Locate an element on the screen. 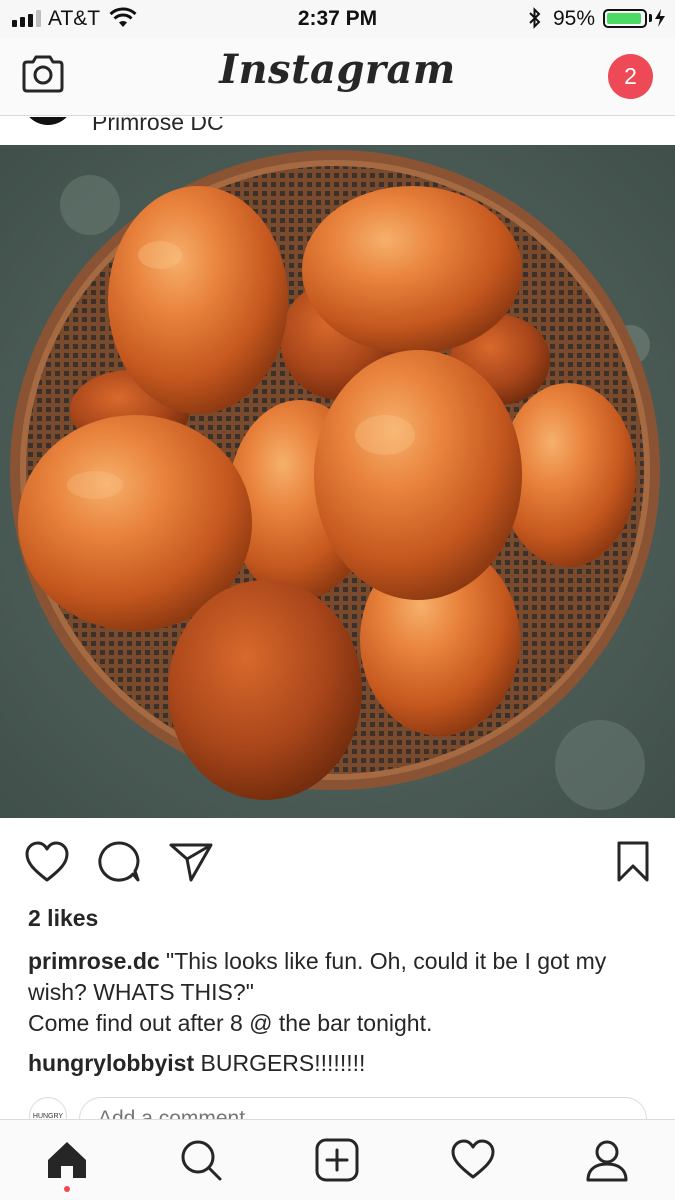  comment-username: hungrylobbyist is located at coordinates (111, 1063).